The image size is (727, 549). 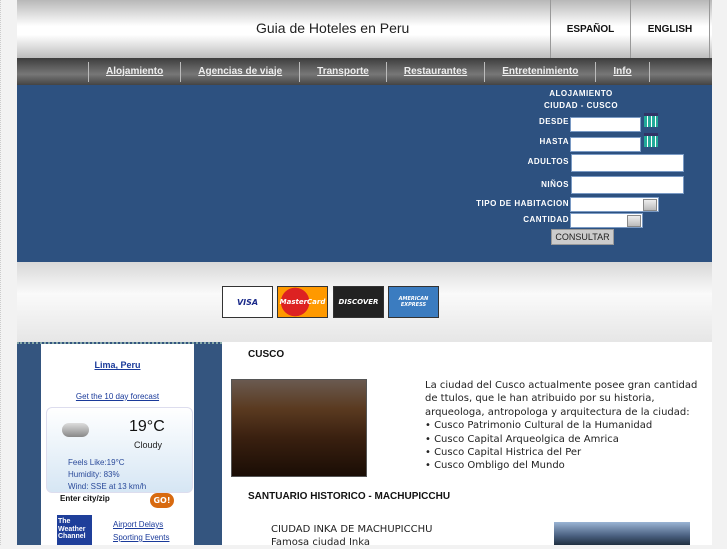 I want to click on hasta-input, so click(x=605, y=144).